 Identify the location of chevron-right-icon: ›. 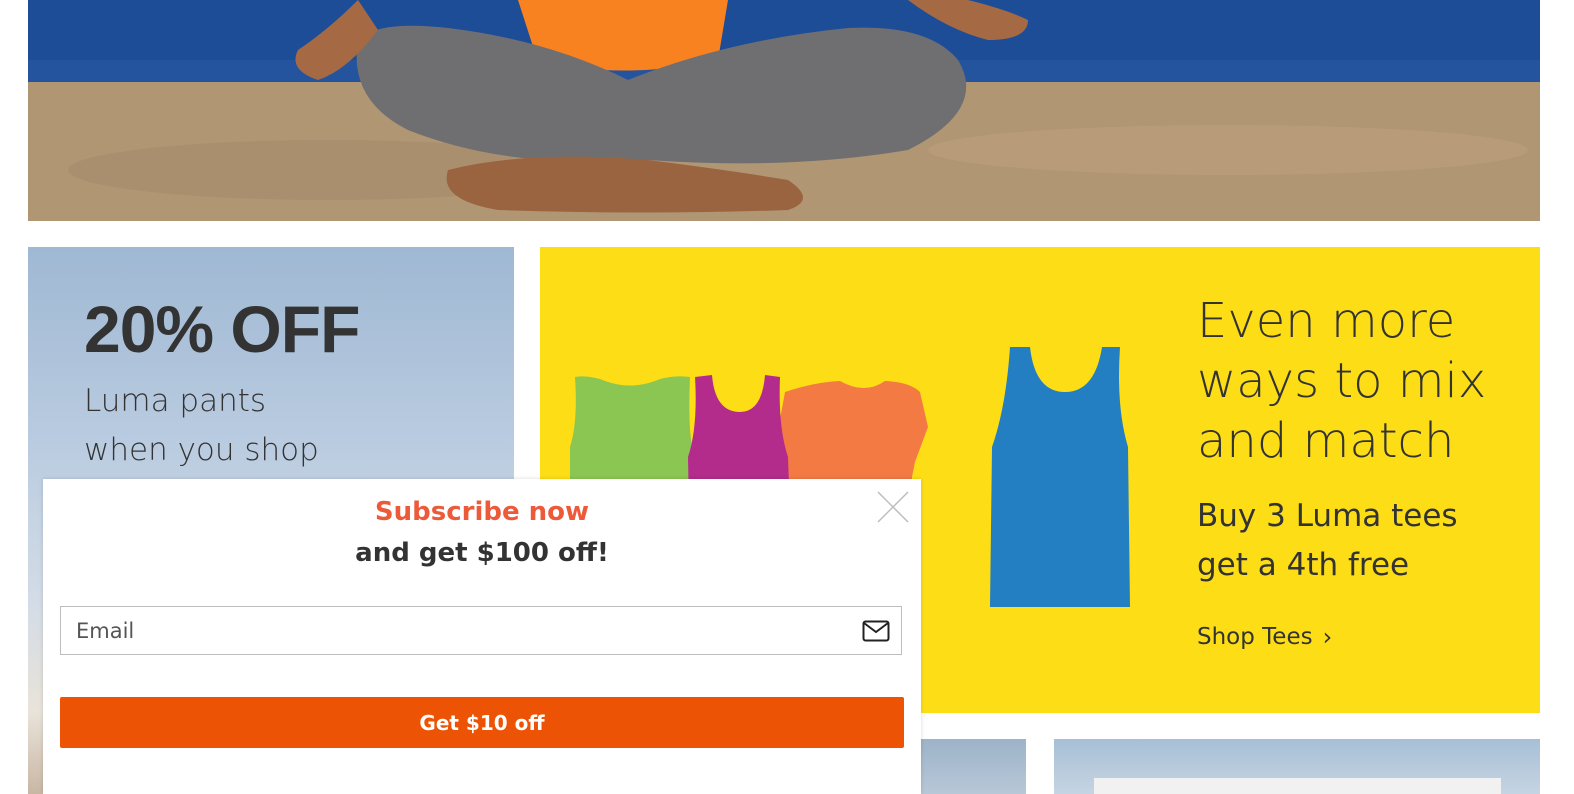
(1327, 637).